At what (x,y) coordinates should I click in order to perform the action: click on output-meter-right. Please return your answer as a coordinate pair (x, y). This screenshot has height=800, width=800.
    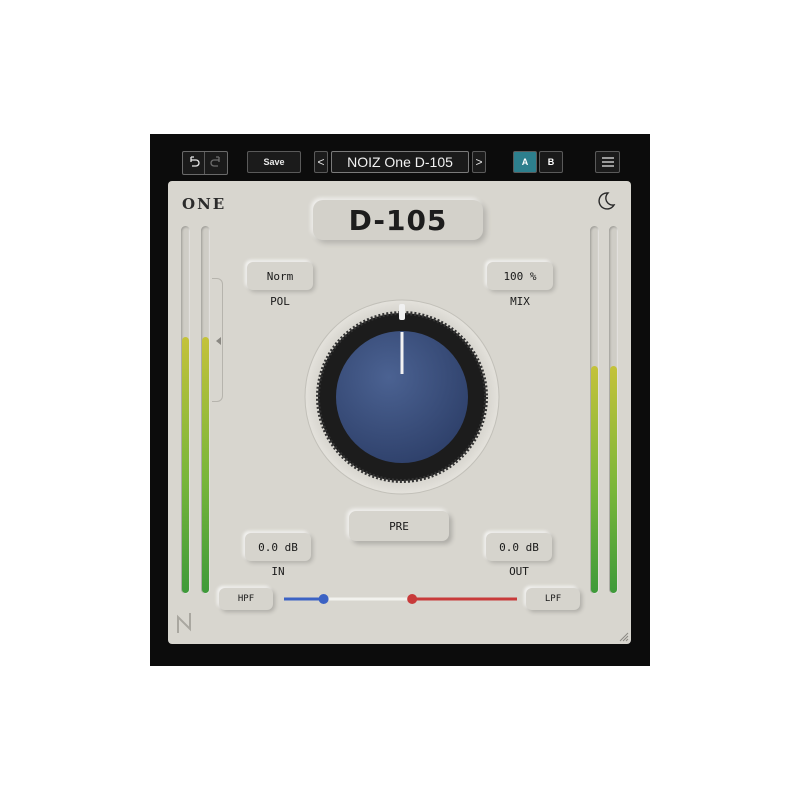
    Looking at the image, I should click on (613, 410).